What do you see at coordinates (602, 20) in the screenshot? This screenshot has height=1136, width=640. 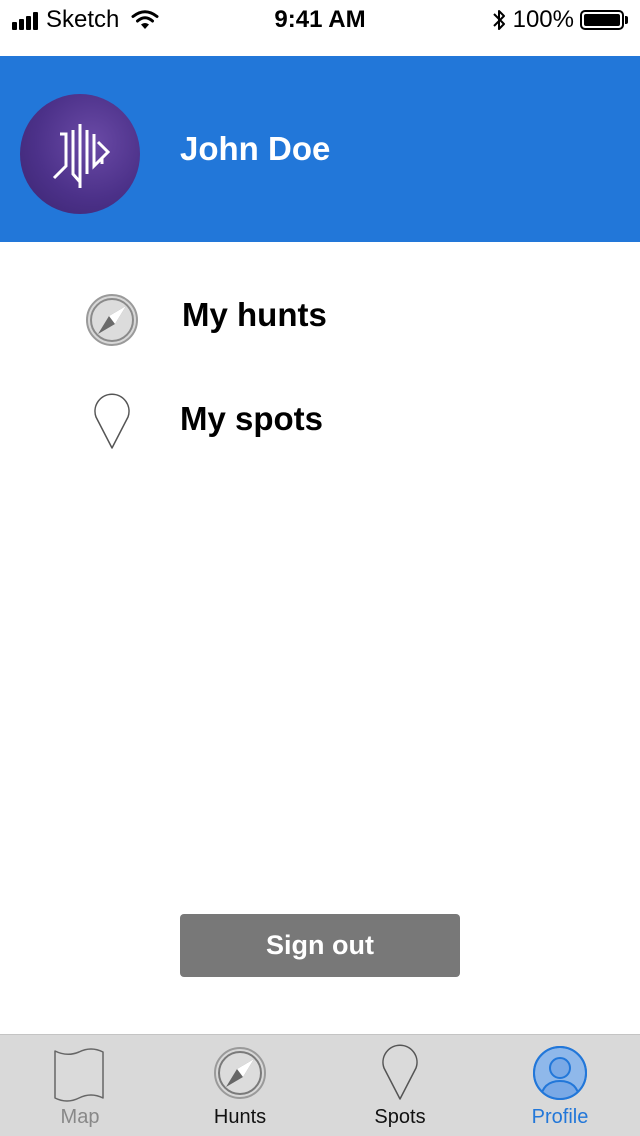 I see `battery-icon` at bounding box center [602, 20].